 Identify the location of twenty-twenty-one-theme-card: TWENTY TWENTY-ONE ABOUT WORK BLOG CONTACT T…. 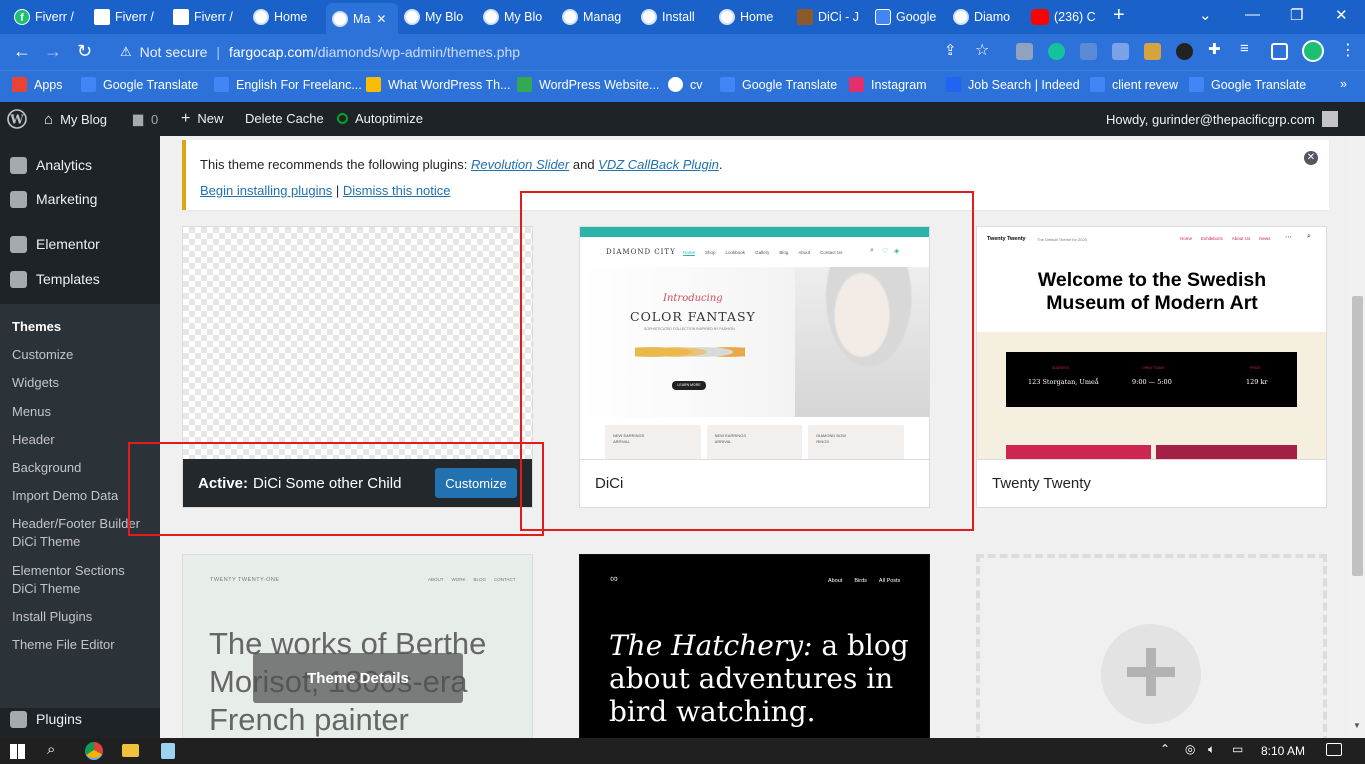
(357, 649).